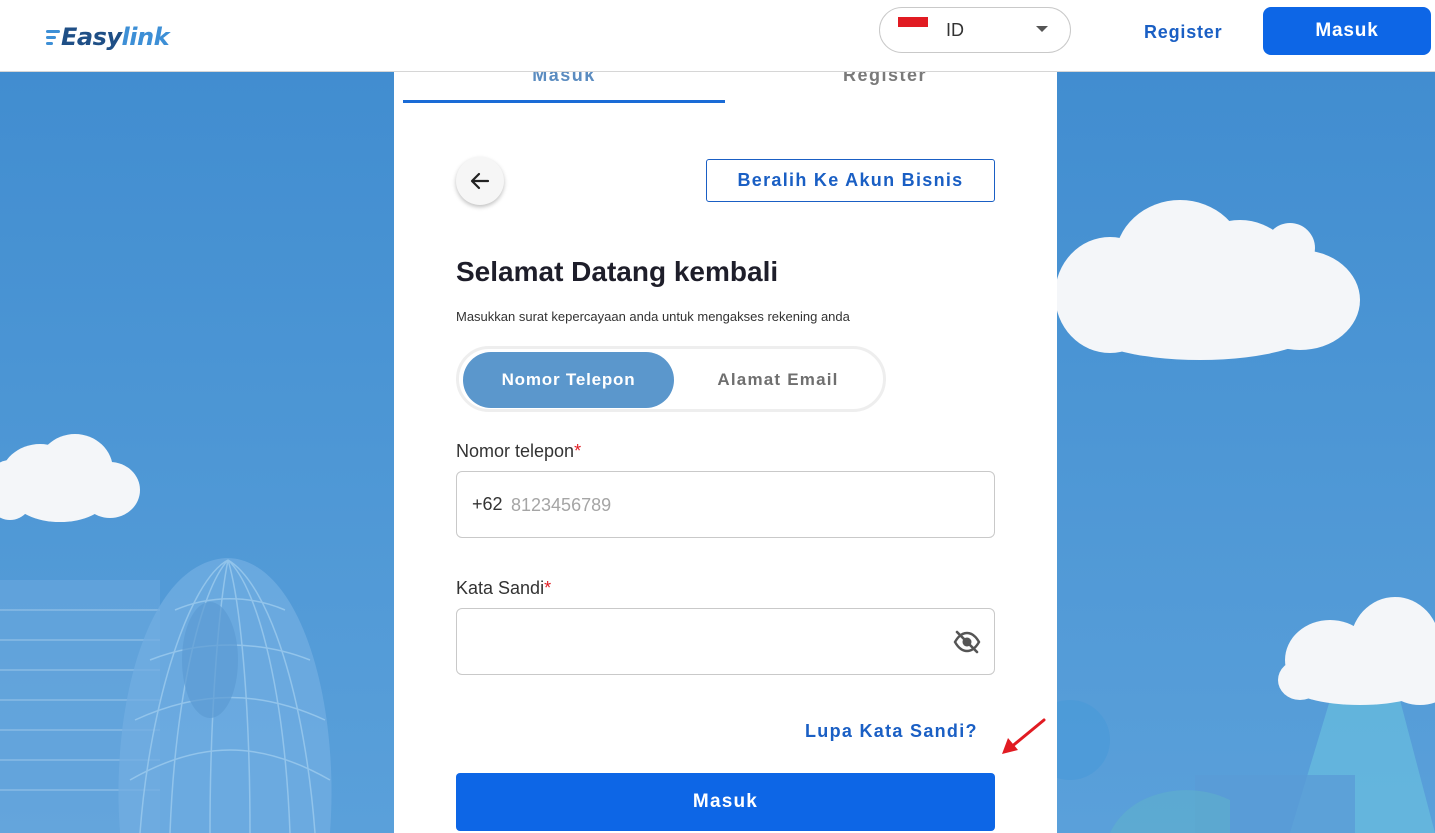 The width and height of the screenshot is (1435, 833). Describe the element at coordinates (91, 37) in the screenshot. I see `logo-text-main: Easy` at that location.